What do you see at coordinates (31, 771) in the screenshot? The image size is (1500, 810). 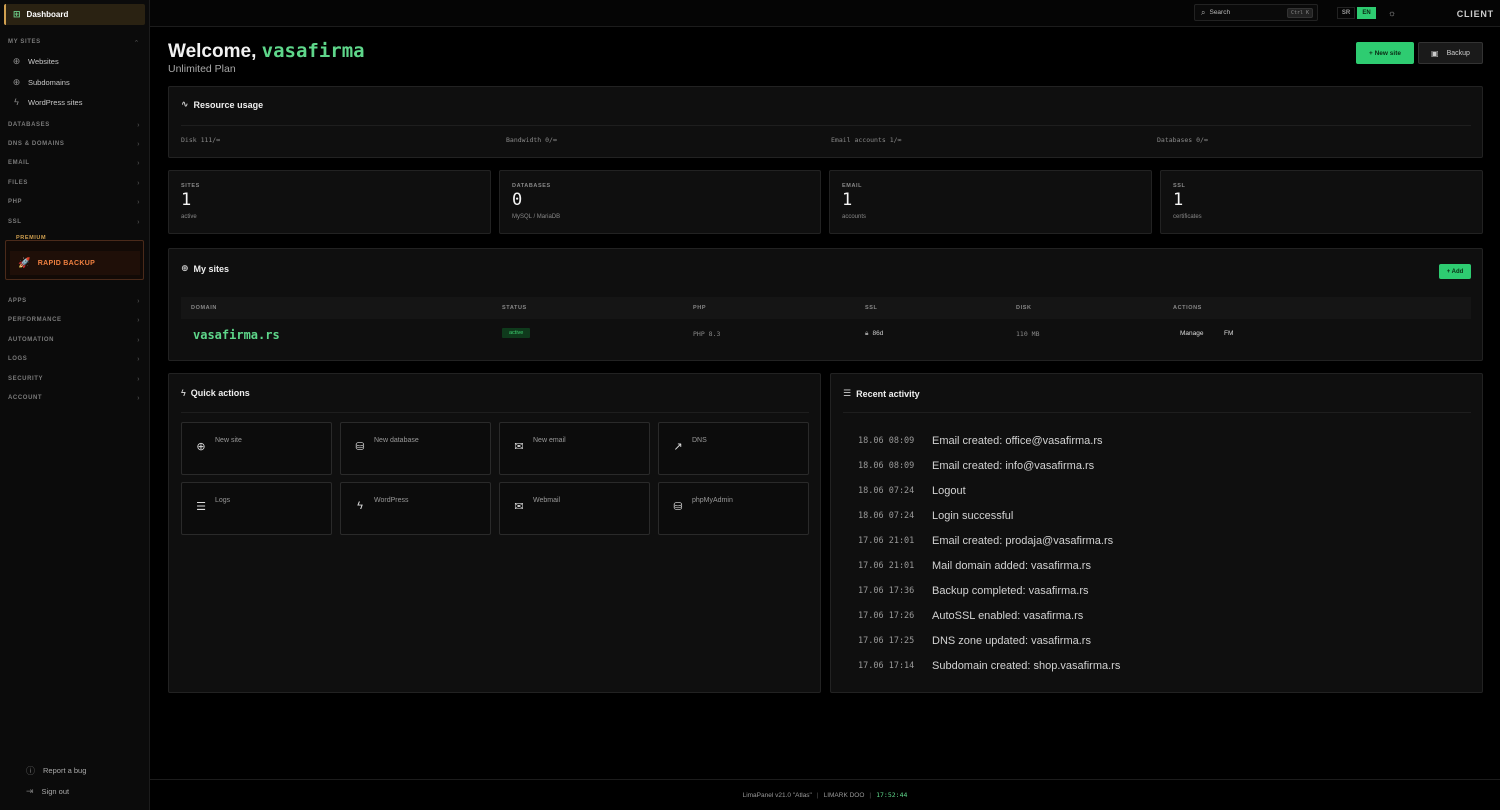 I see `alert-circle-icon: ⓘ` at bounding box center [31, 771].